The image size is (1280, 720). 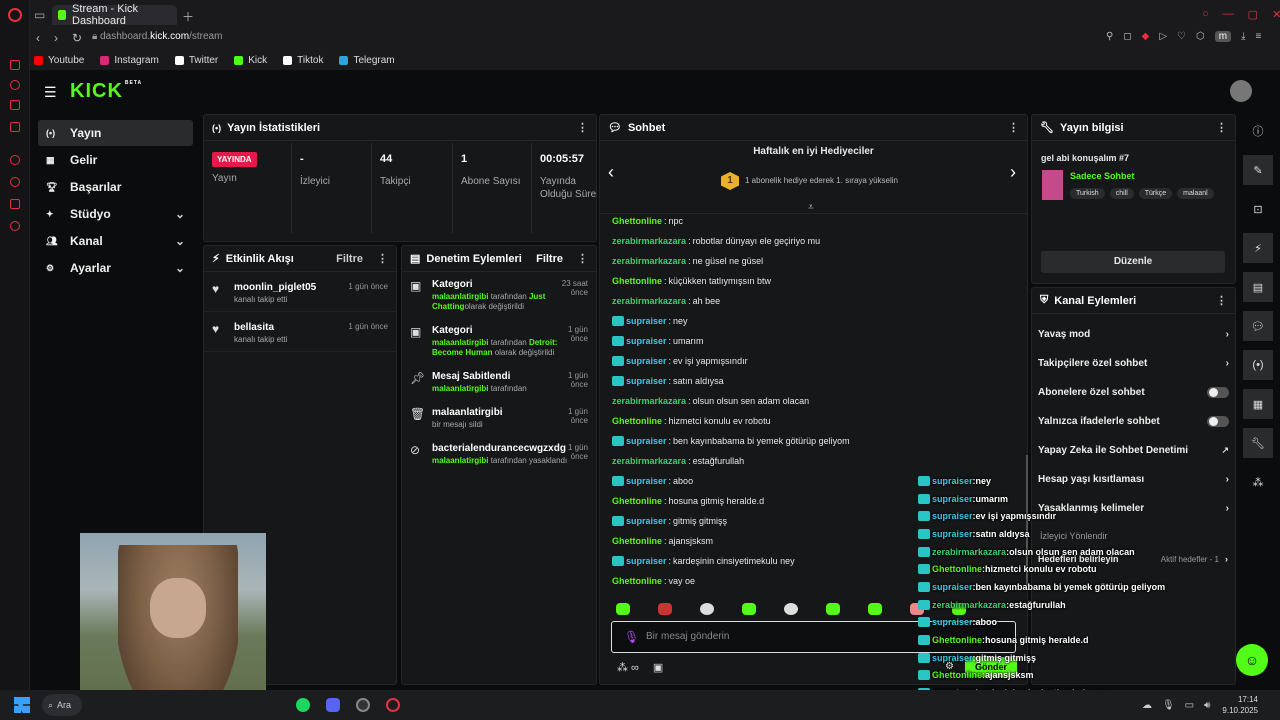 I want to click on bolt-panel-icon: ⚡︎, so click(x=1258, y=248).